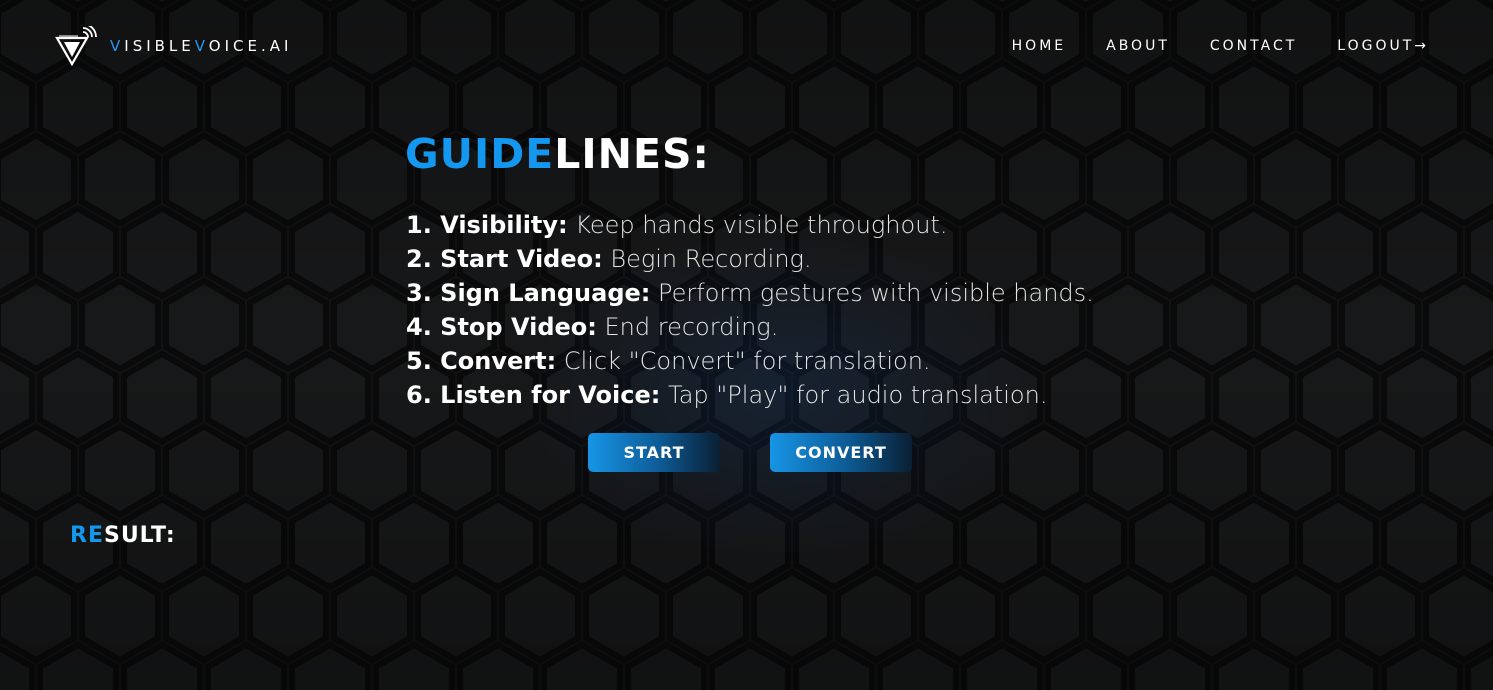 Image resolution: width=1493 pixels, height=690 pixels. What do you see at coordinates (687, 327) in the screenshot?
I see `guideline-desc: End recording.` at bounding box center [687, 327].